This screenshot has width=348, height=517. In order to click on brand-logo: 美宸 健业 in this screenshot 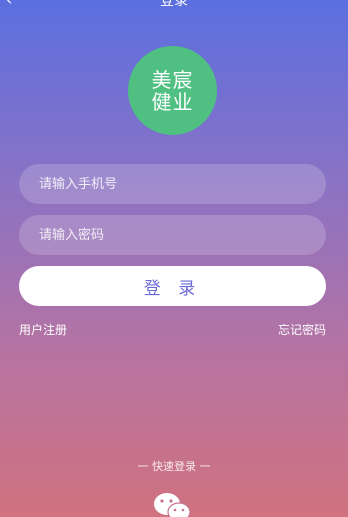, I will do `click(172, 90)`.